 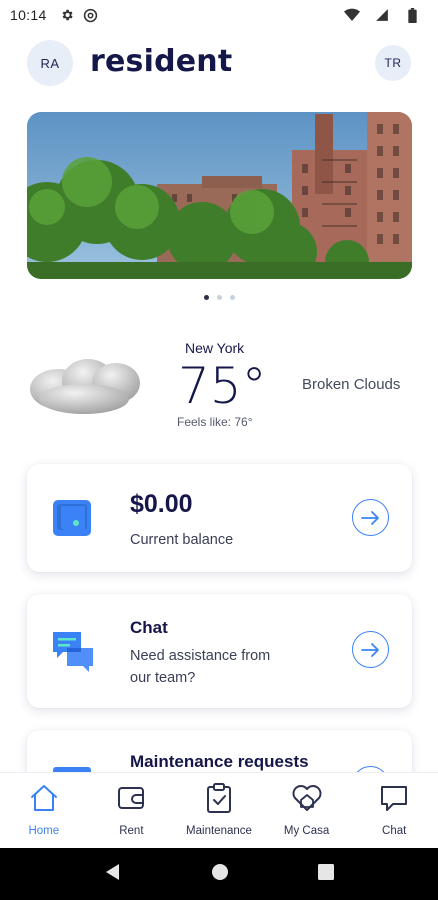 I want to click on bottom-nav: Home Rent Maintenance My Casa Chat, so click(x=219, y=810).